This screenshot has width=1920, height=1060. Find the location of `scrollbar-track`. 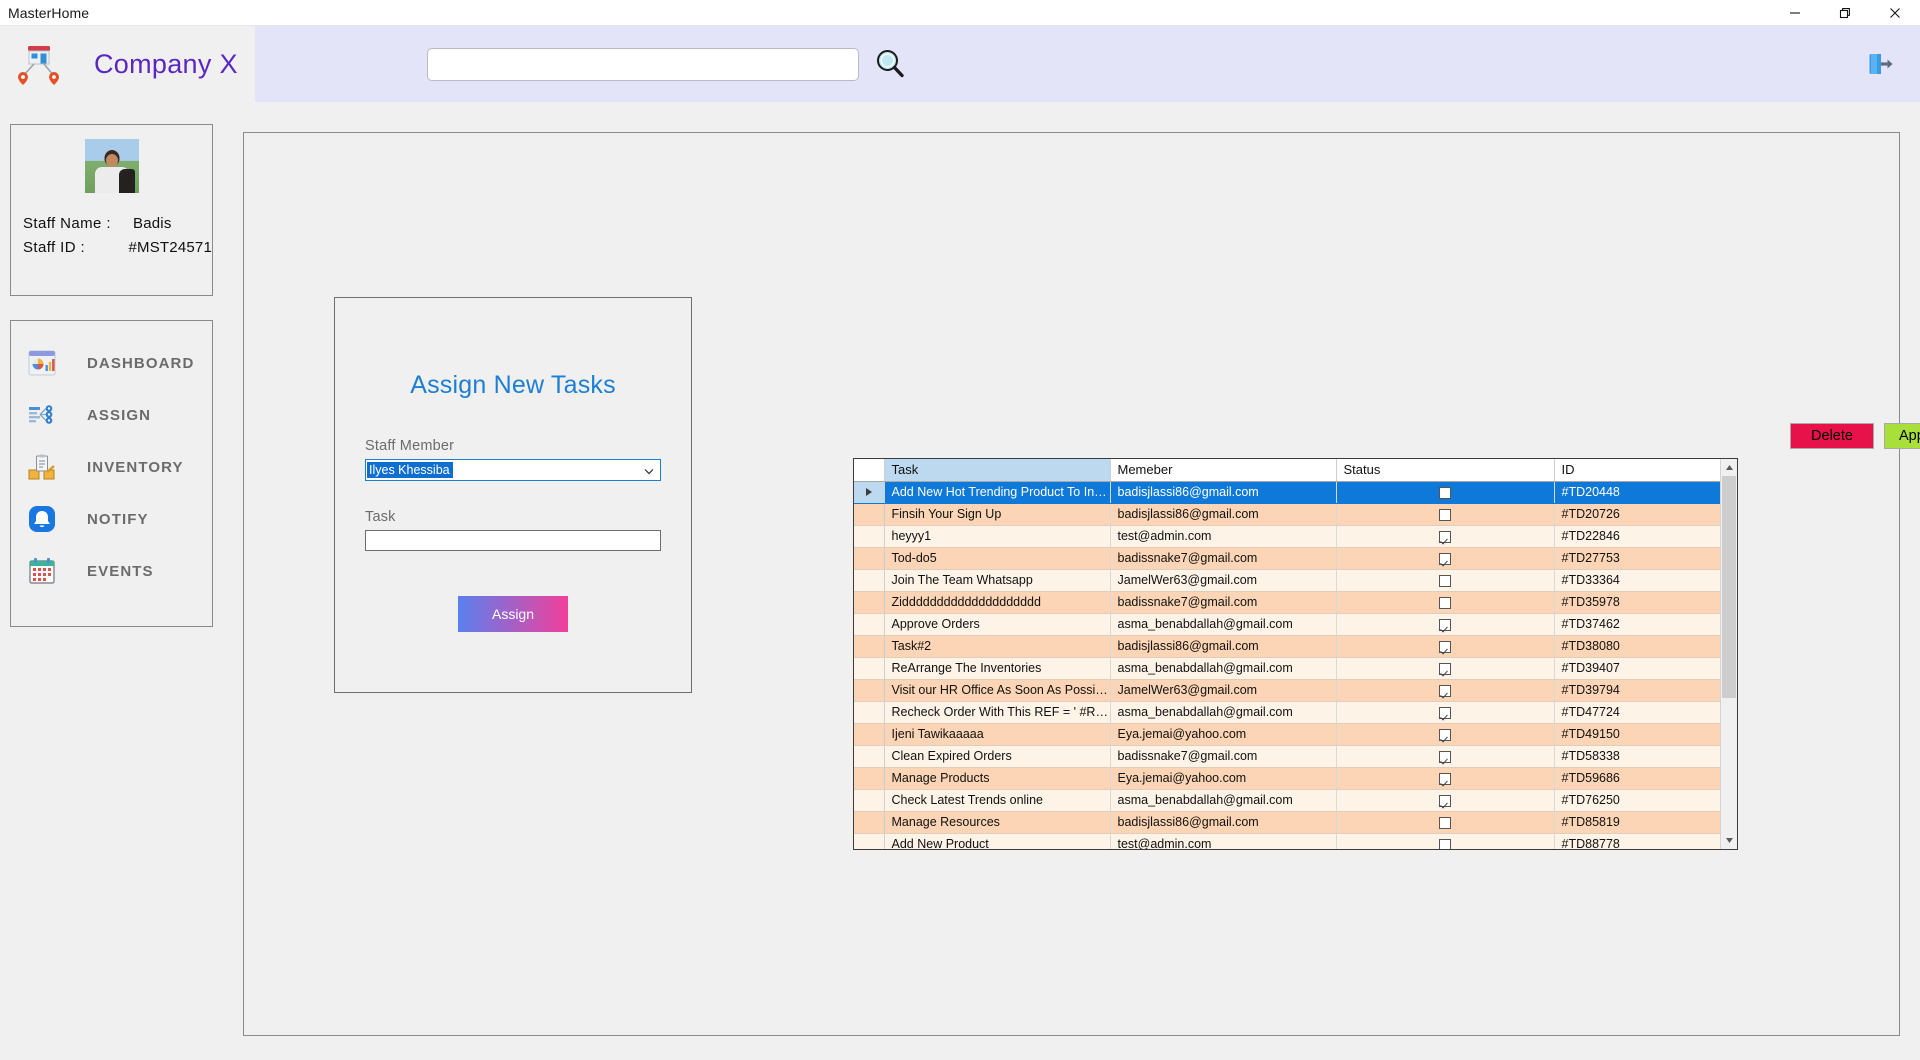

scrollbar-track is located at coordinates (1729, 654).